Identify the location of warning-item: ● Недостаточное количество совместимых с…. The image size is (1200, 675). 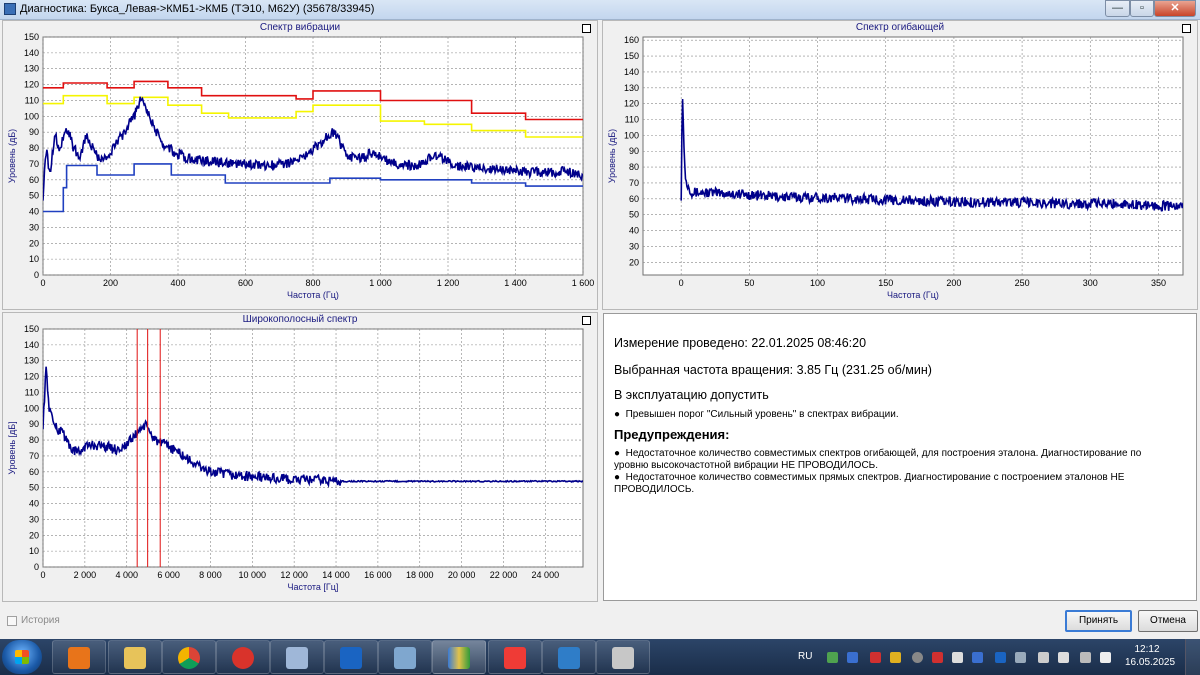
(894, 460).